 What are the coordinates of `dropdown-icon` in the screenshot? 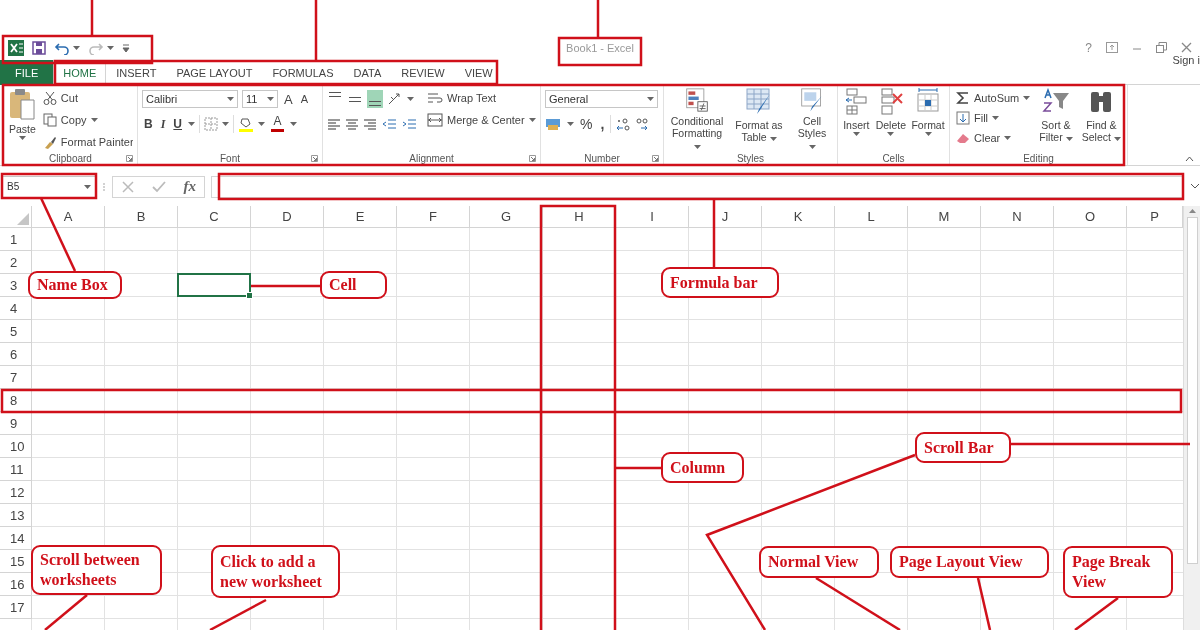 It's located at (126, 47).